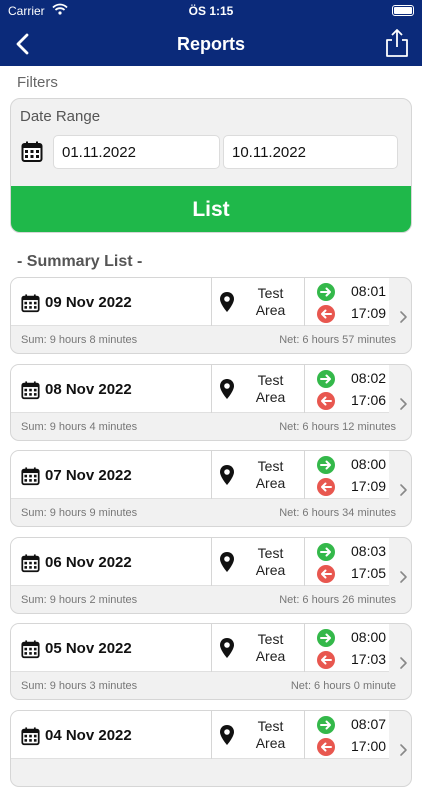  I want to click on net-hours: Net: 6 hours 26 minutes, so click(337, 599).